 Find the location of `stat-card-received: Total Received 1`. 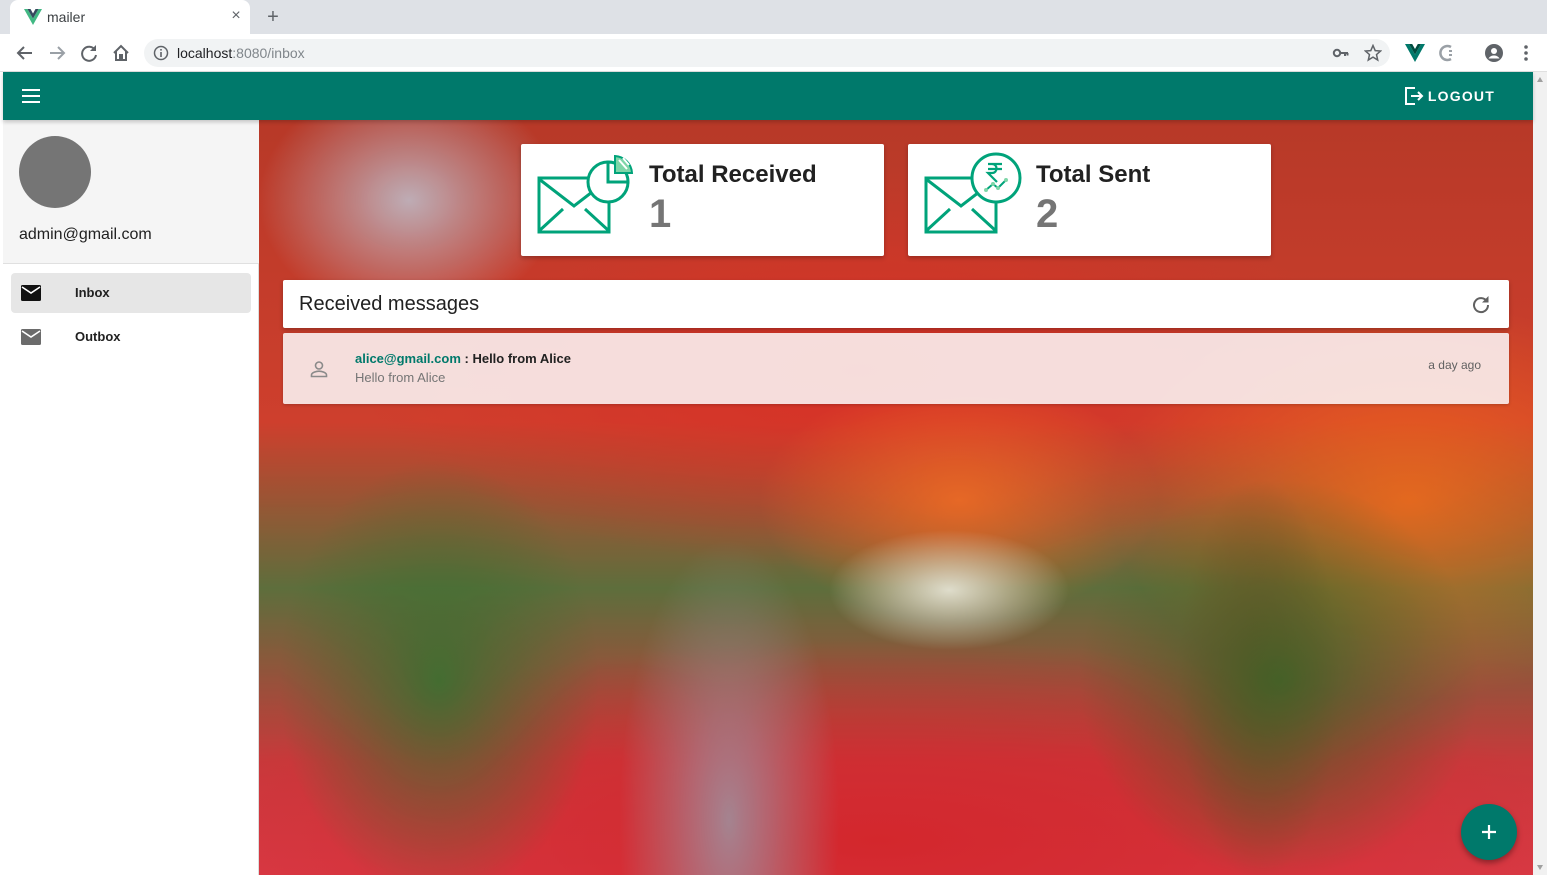

stat-card-received: Total Received 1 is located at coordinates (702, 200).